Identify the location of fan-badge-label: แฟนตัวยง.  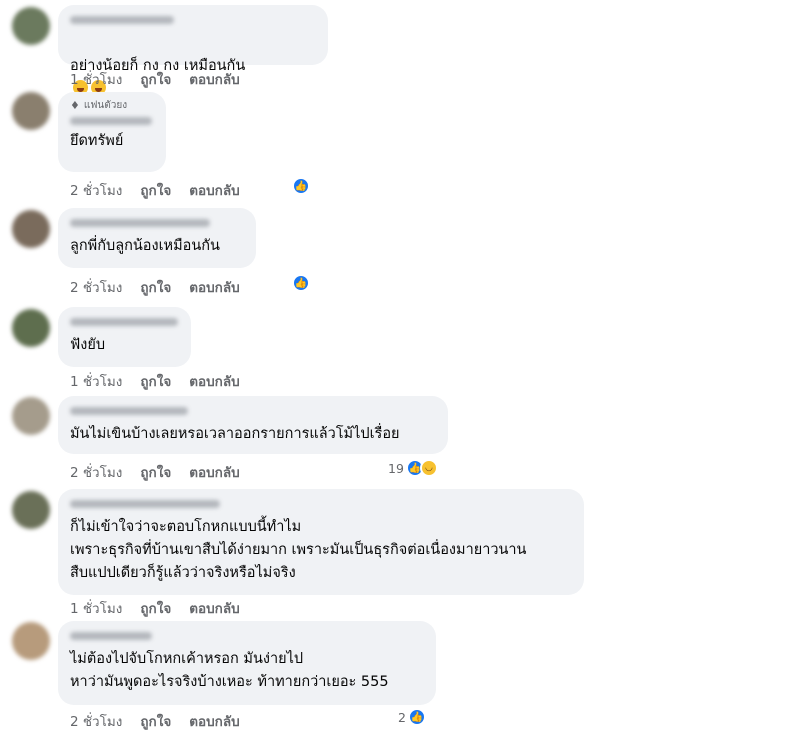
(105, 105).